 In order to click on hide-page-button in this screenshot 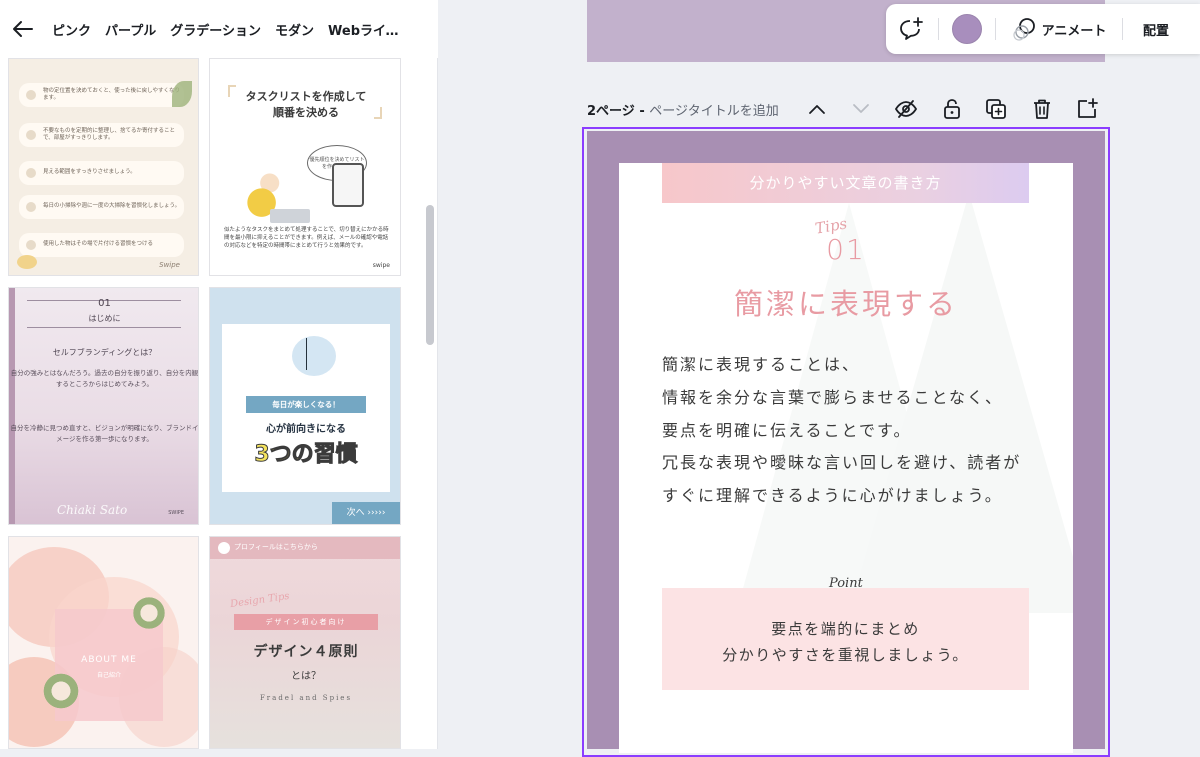, I will do `click(906, 109)`.